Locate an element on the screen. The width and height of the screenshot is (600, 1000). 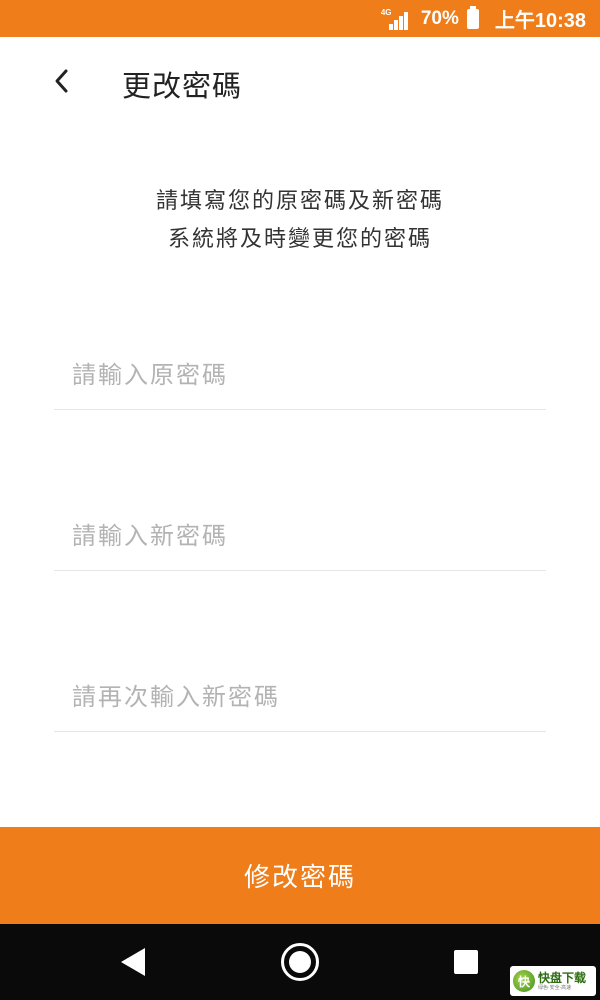
new-password-field-wrapper is located at coordinates (300, 536).